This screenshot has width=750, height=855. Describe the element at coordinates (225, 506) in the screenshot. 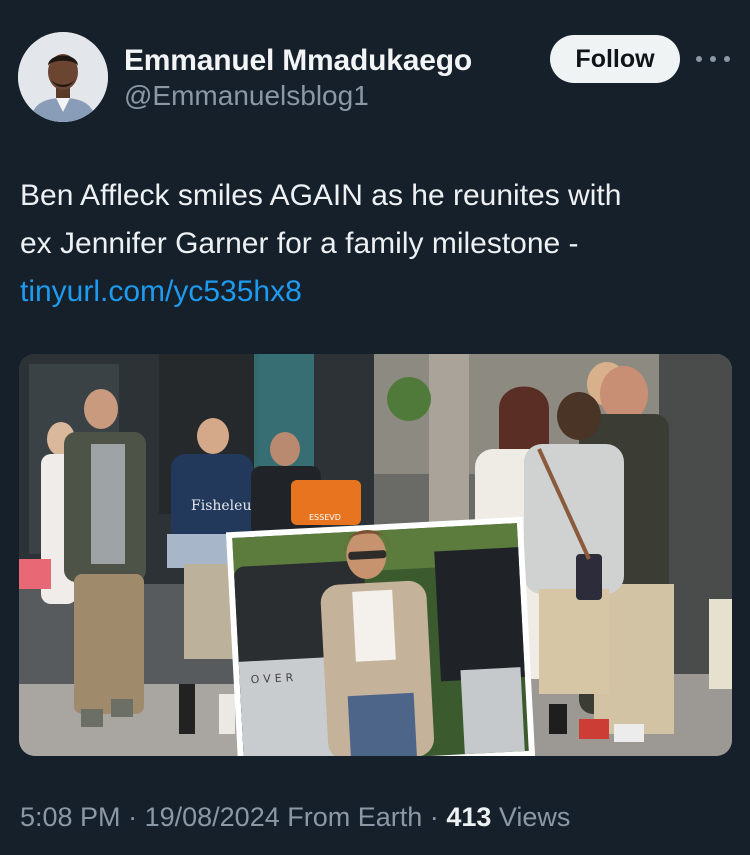

I see `tshirt-text: Fisheleus` at that location.